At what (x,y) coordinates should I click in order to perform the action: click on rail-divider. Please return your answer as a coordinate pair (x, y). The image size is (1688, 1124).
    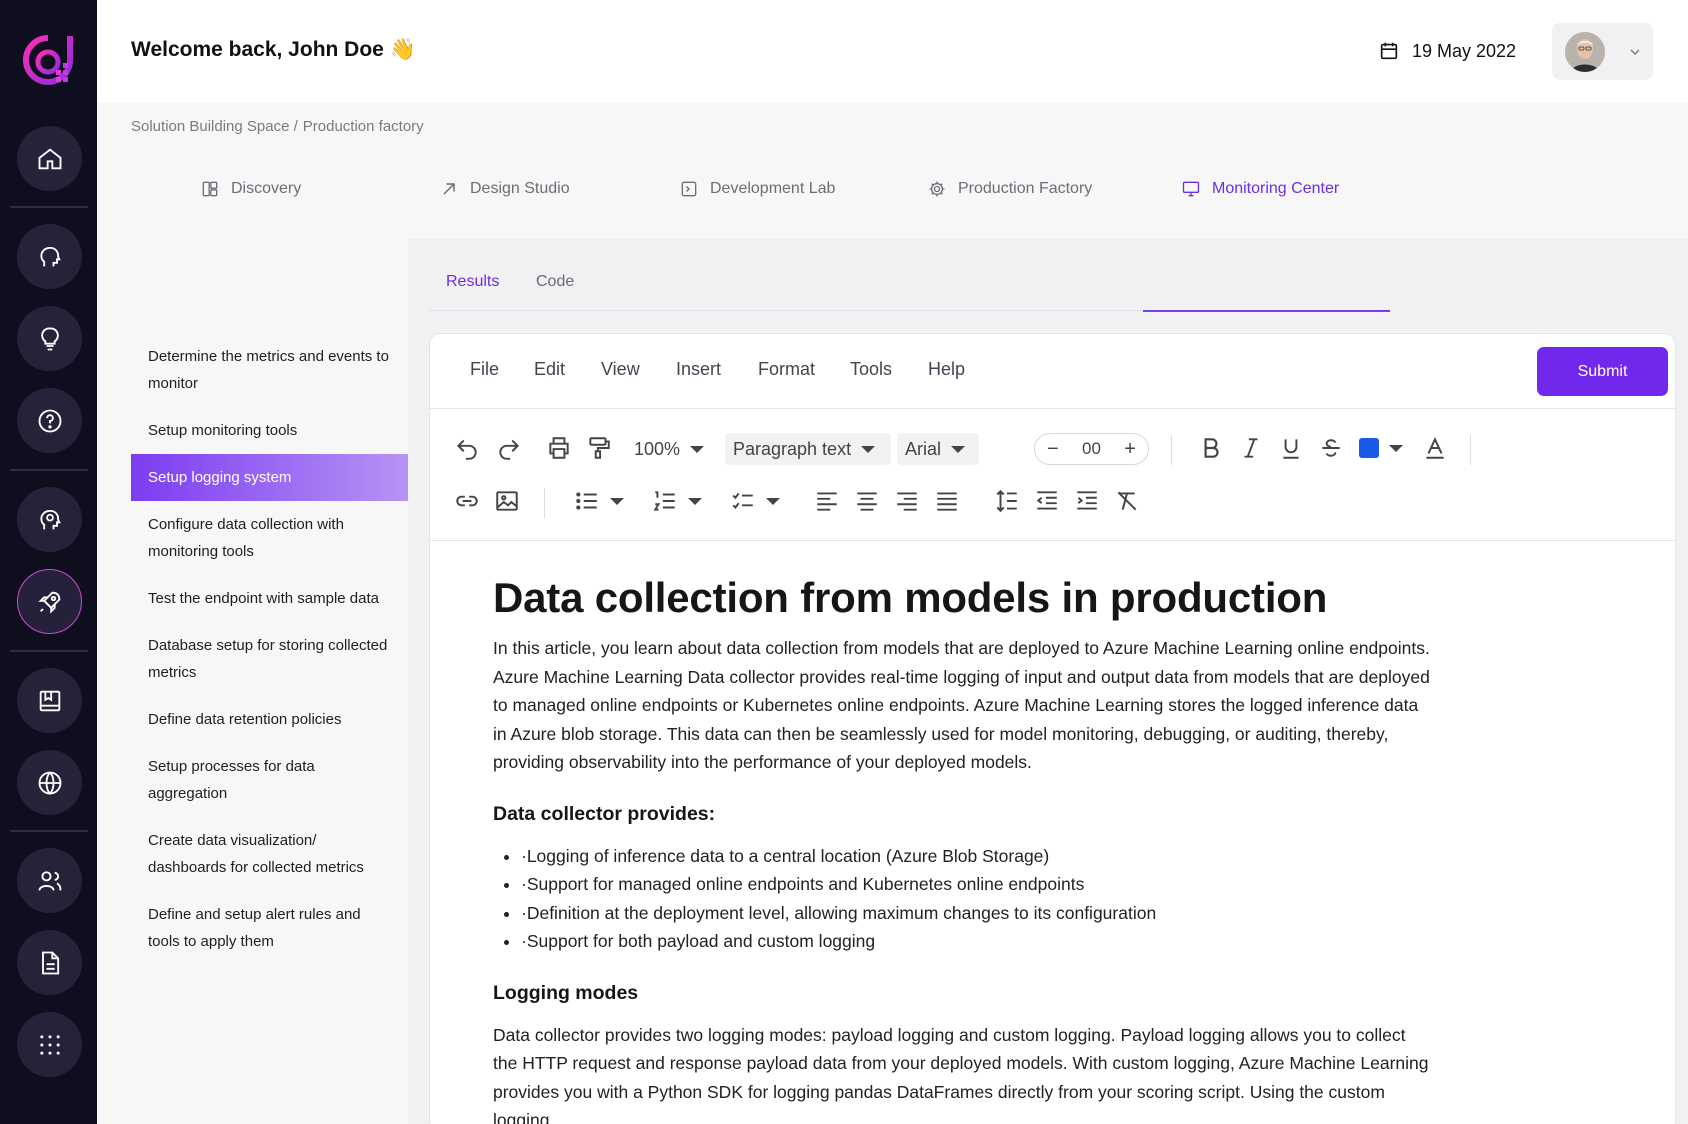
    Looking at the image, I should click on (49, 651).